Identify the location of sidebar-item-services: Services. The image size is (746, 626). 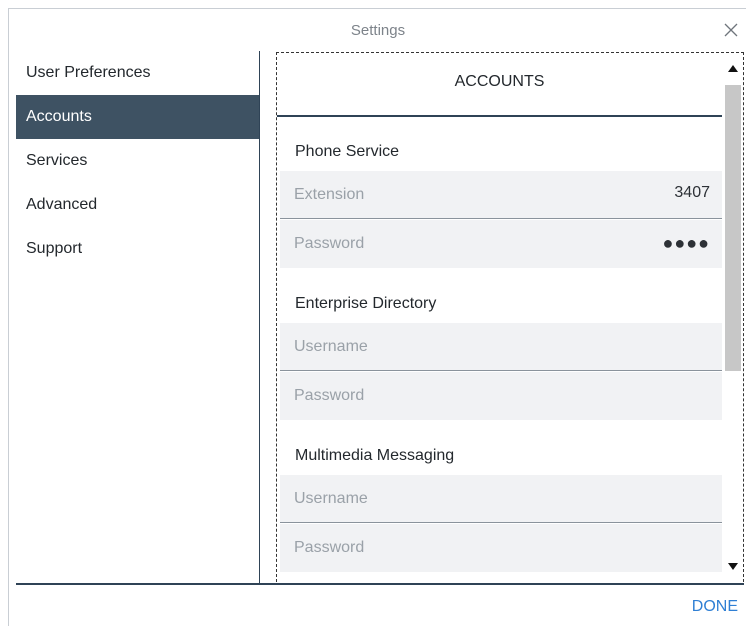
(137, 161).